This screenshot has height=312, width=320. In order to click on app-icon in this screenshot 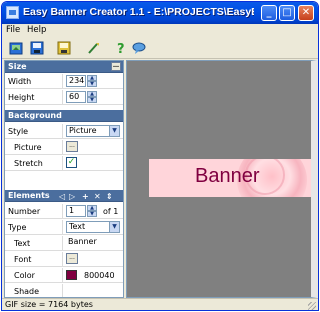, I will do `click(12, 12)`.